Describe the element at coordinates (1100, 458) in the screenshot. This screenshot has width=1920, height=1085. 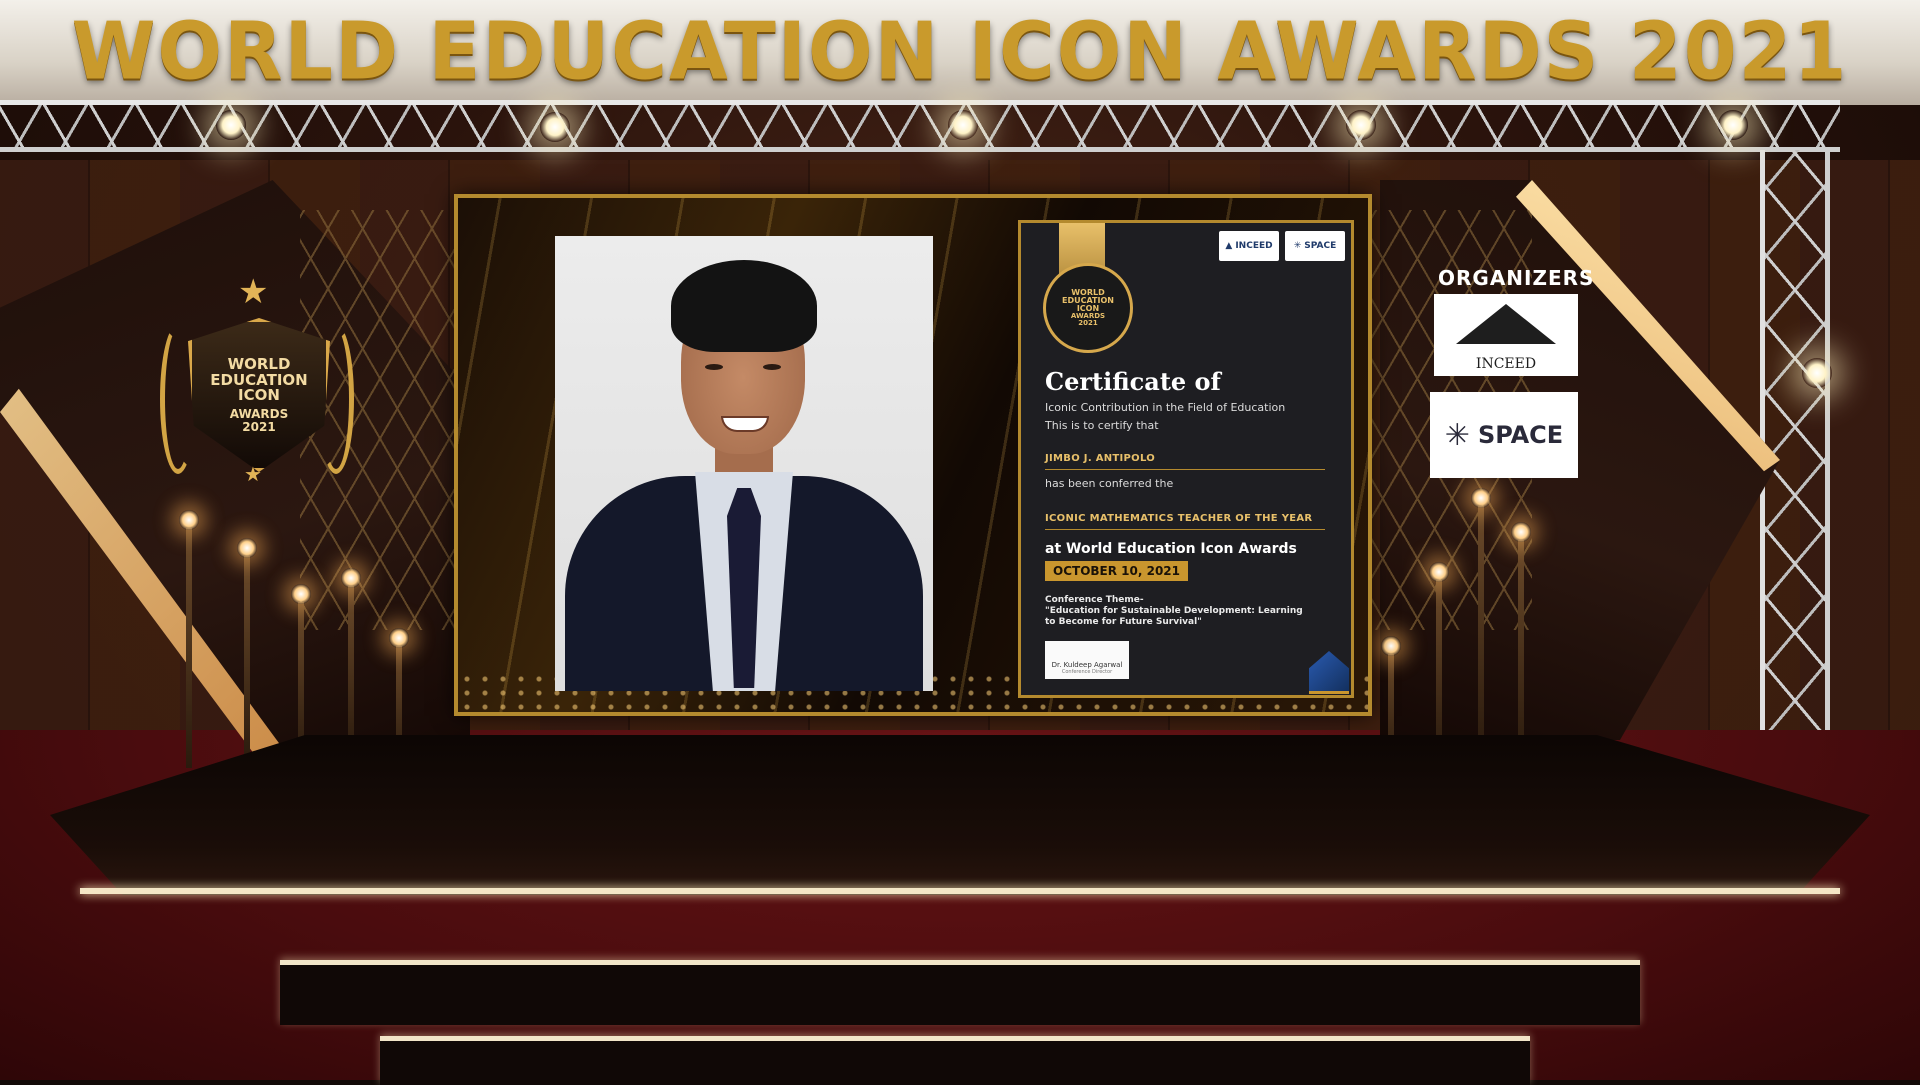
I see `recipient-name: JIMBO J. ANTIPOLO` at that location.